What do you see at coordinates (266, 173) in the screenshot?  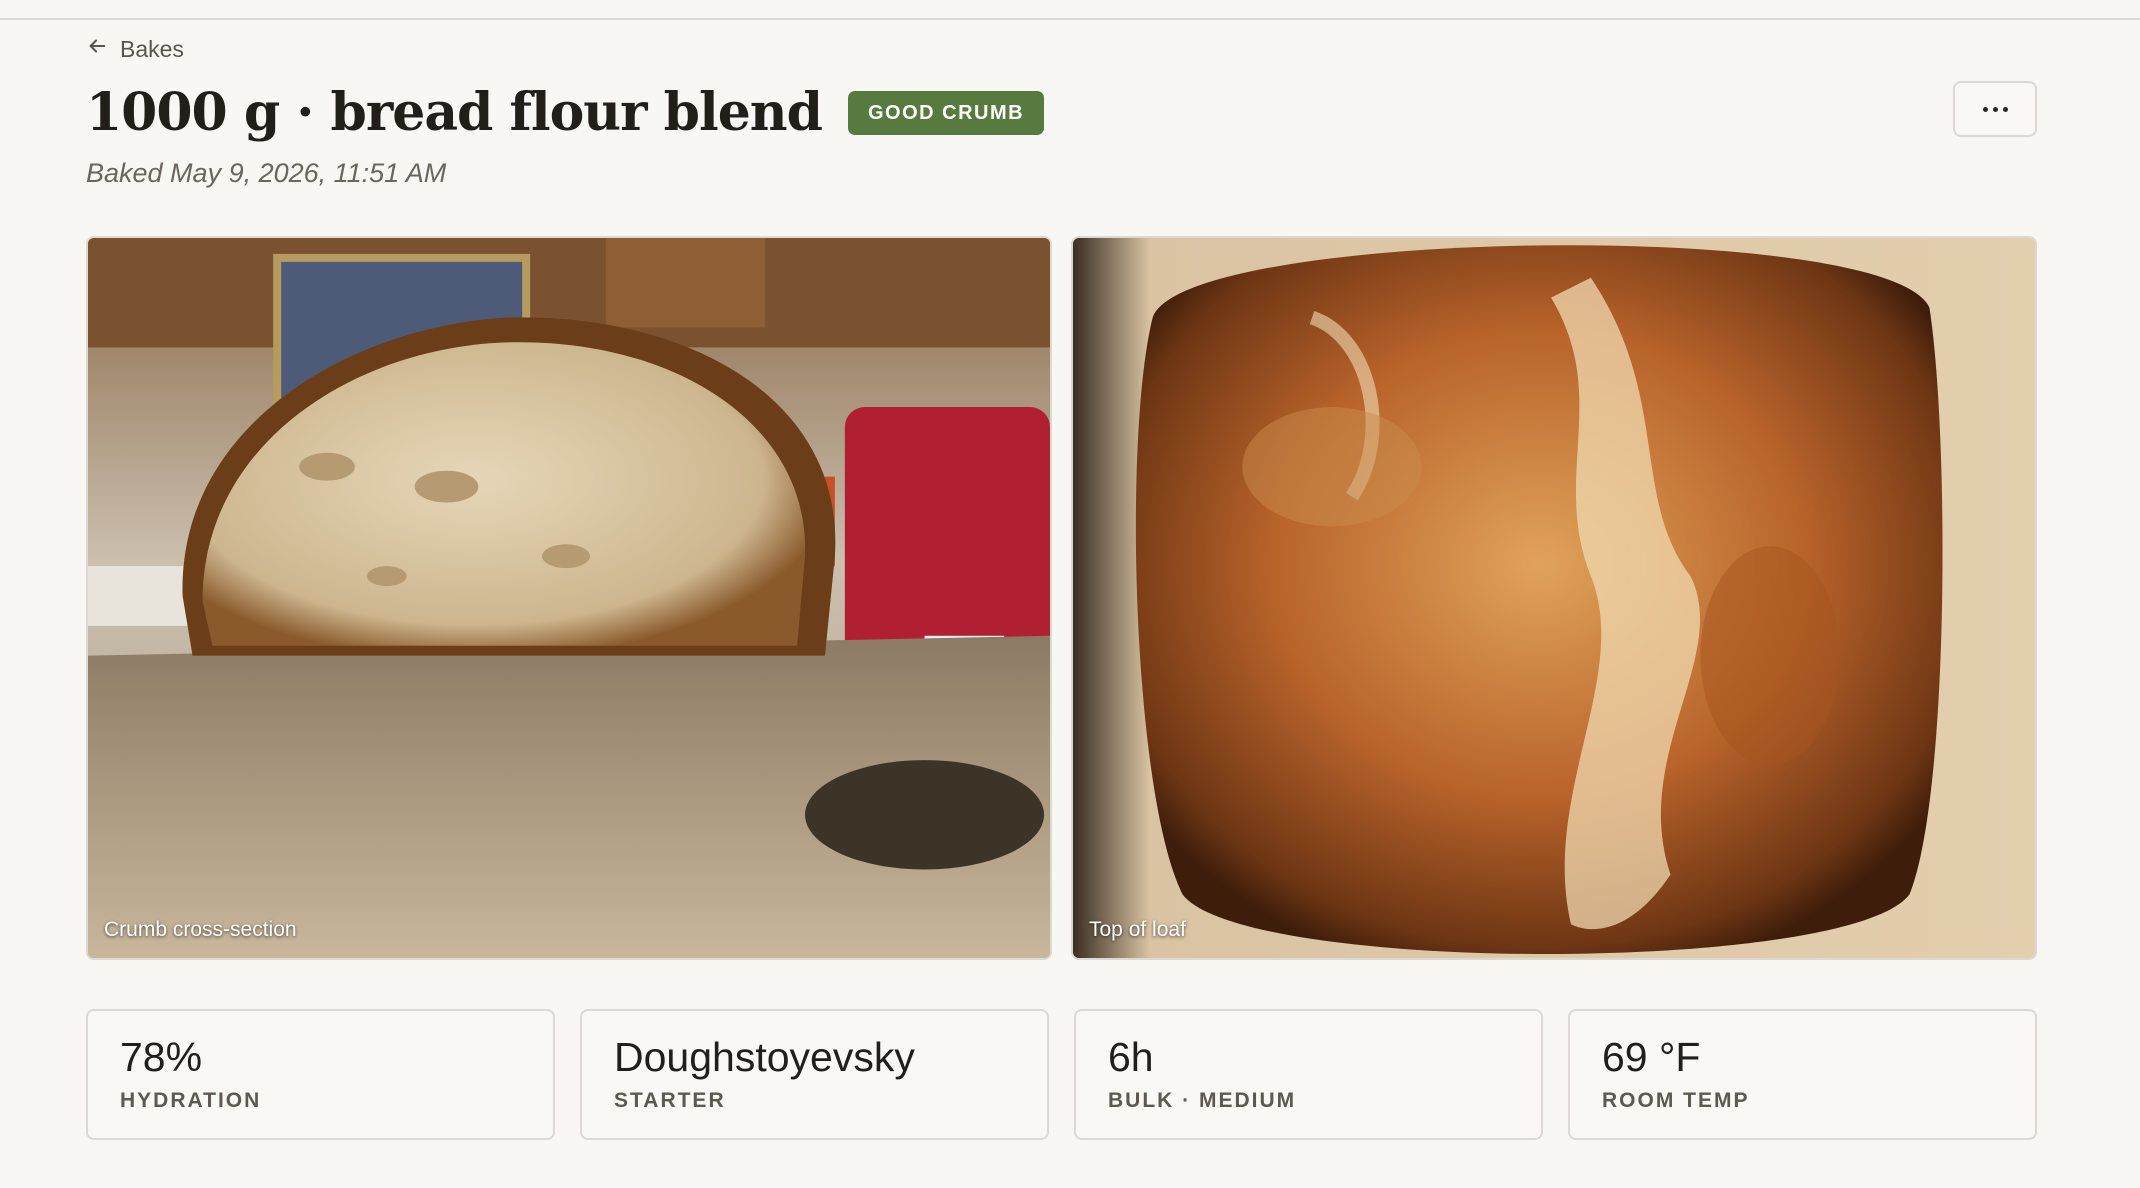 I see `bake-timestamp: Baked May 9, 2026, 11:51 AM` at bounding box center [266, 173].